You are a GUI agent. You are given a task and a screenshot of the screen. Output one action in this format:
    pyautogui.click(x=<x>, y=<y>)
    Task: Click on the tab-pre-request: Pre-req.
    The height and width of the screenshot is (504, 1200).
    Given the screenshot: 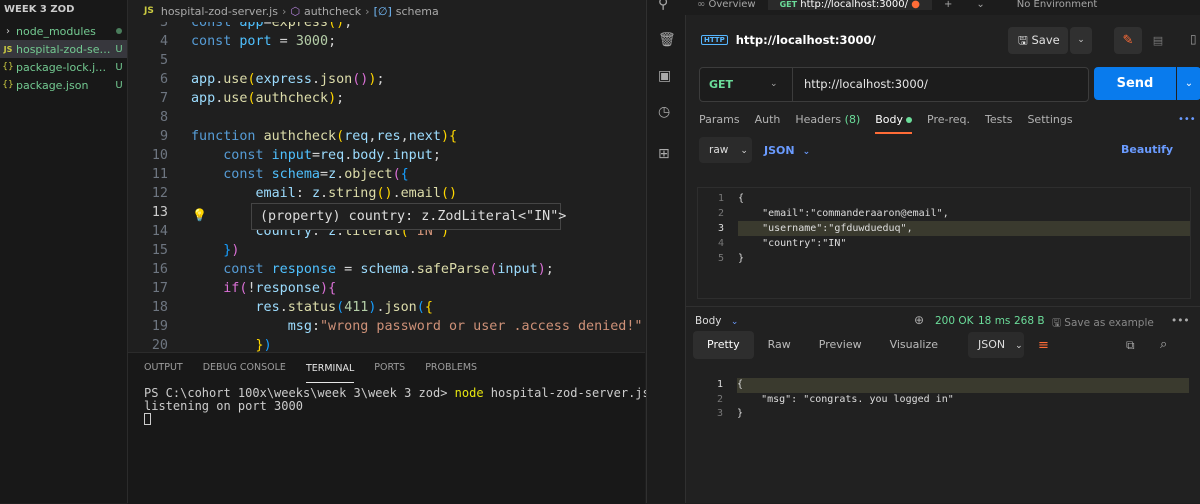 What is the action you would take?
    pyautogui.click(x=948, y=123)
    